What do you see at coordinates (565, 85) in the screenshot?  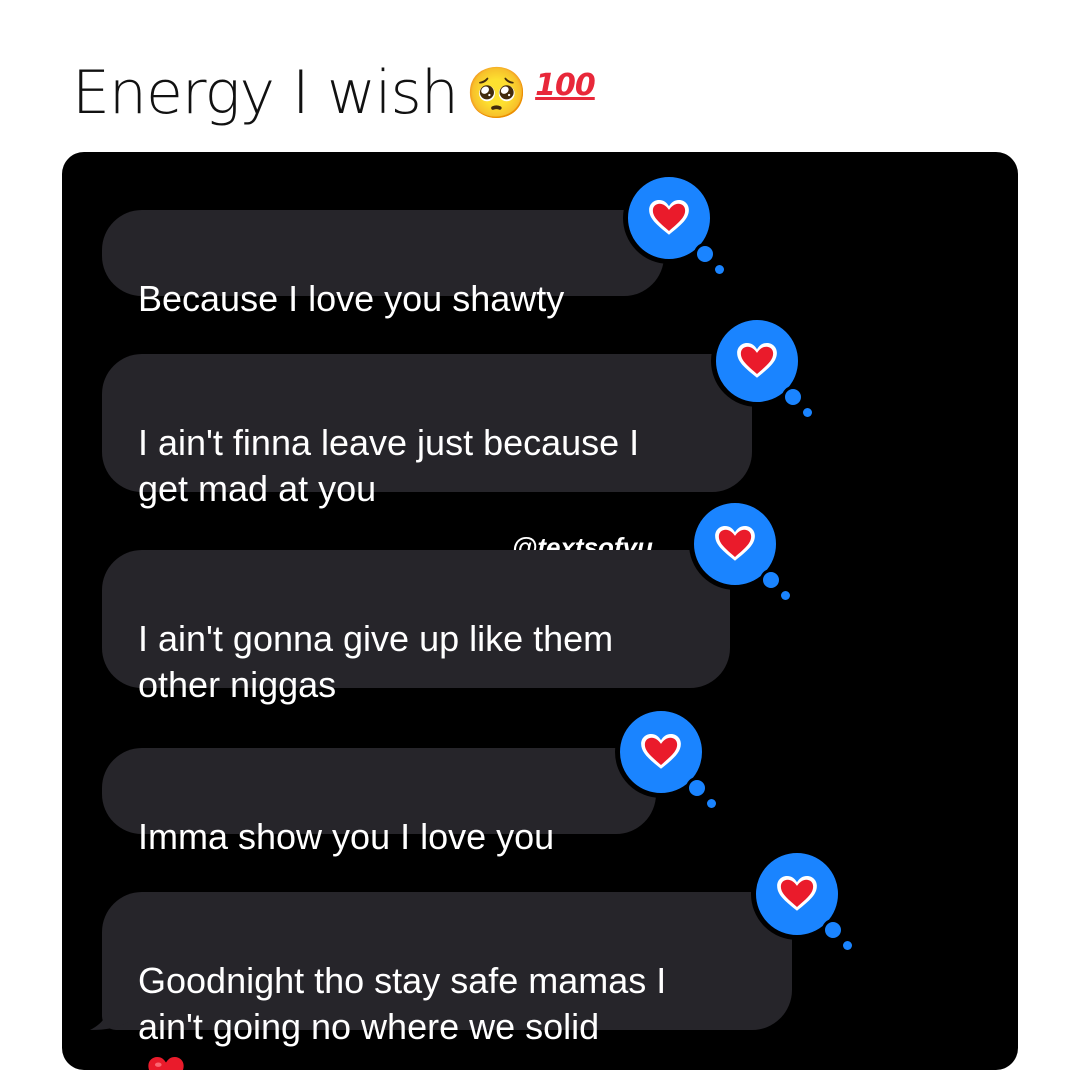 I see `hundred-points-icon: 100` at bounding box center [565, 85].